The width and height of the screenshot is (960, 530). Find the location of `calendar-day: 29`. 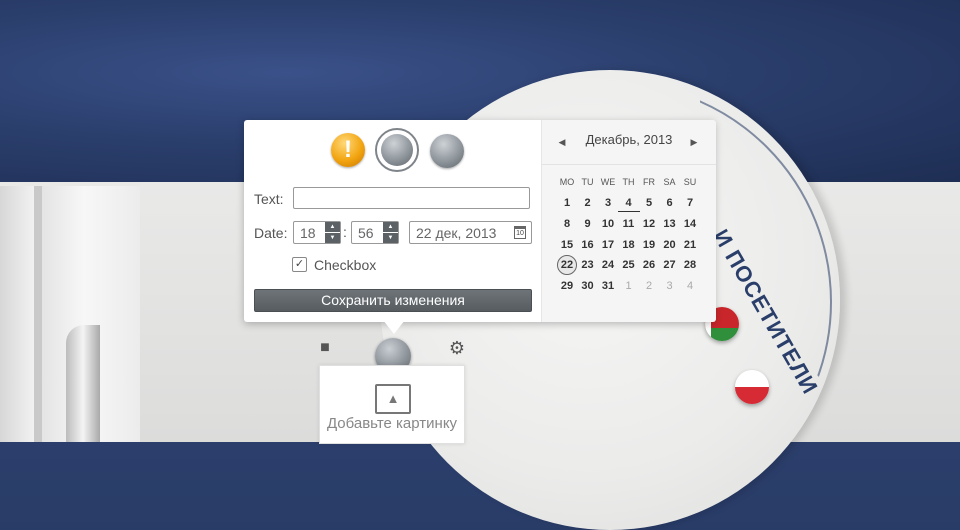

calendar-day: 29 is located at coordinates (567, 286).